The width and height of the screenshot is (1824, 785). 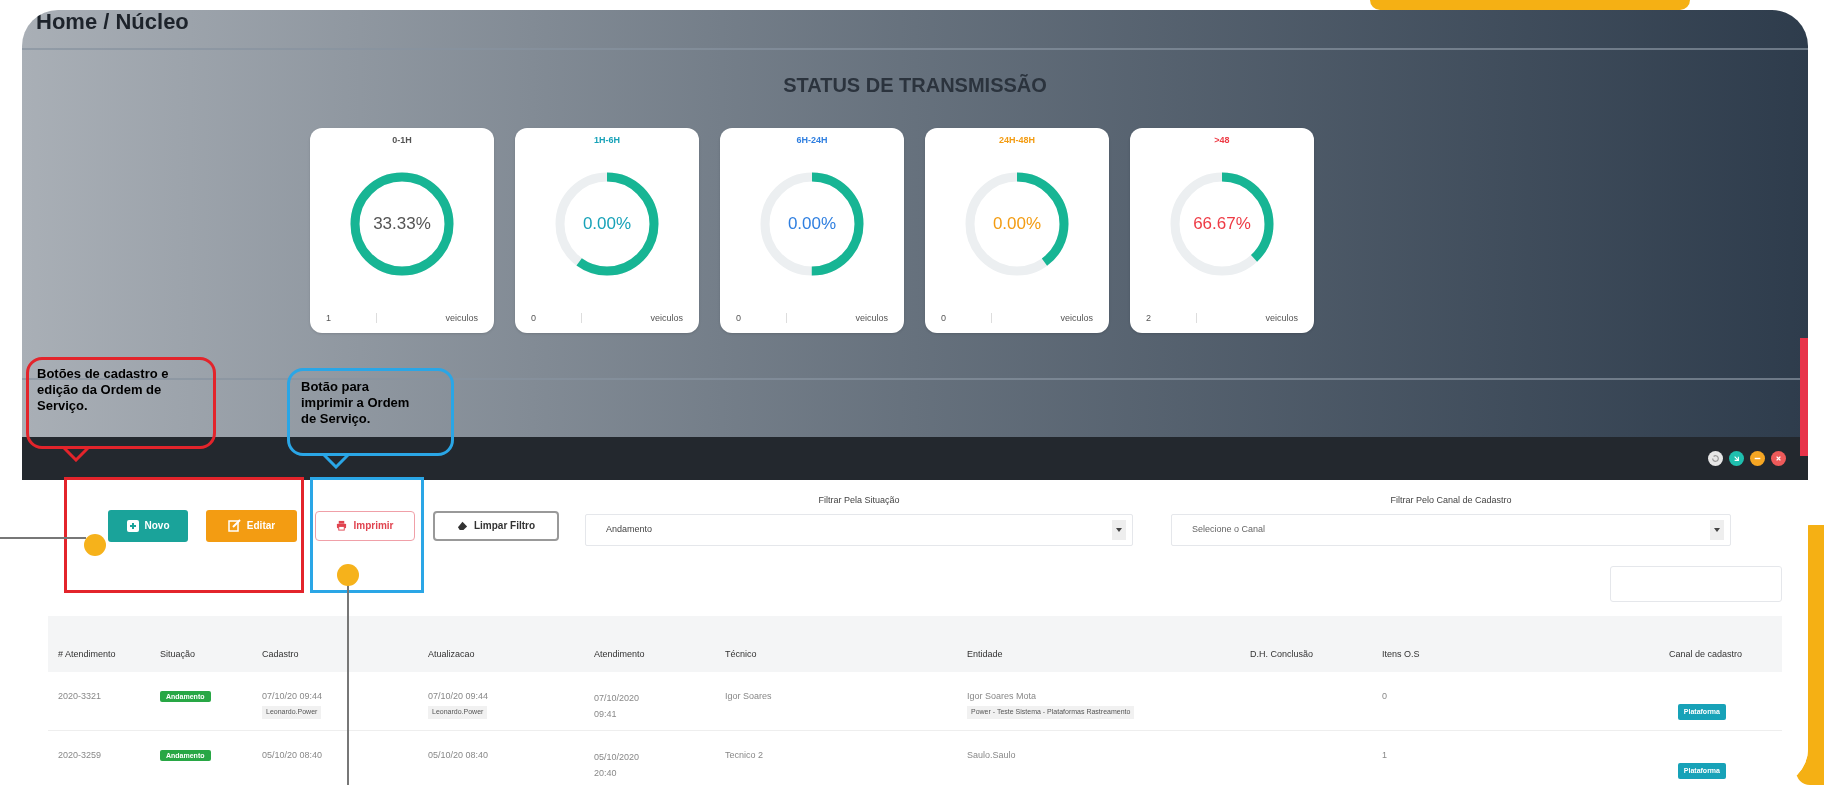 I want to click on card-label: 6H-24H, so click(x=812, y=140).